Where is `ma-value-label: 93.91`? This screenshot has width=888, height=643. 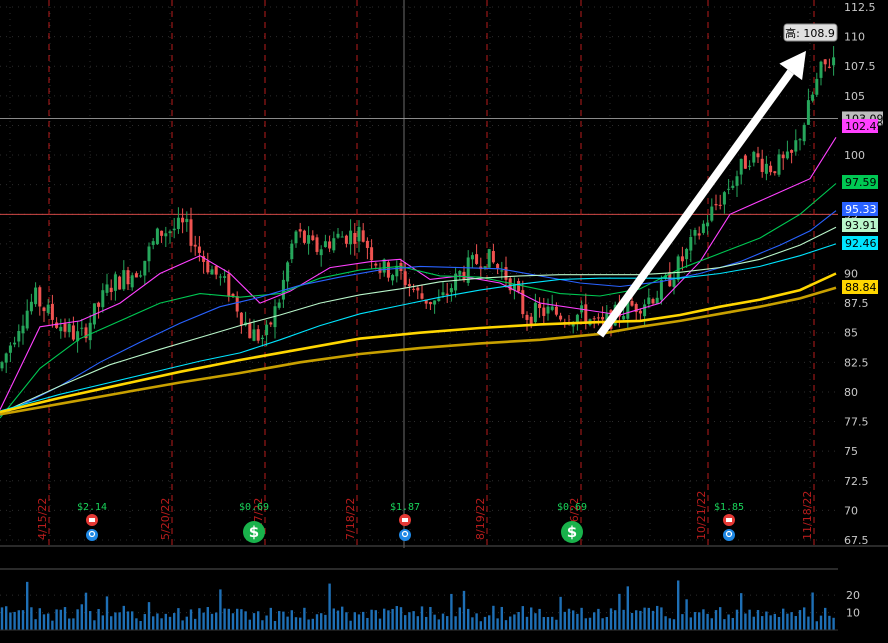
ma-value-label: 93.91 is located at coordinates (861, 225).